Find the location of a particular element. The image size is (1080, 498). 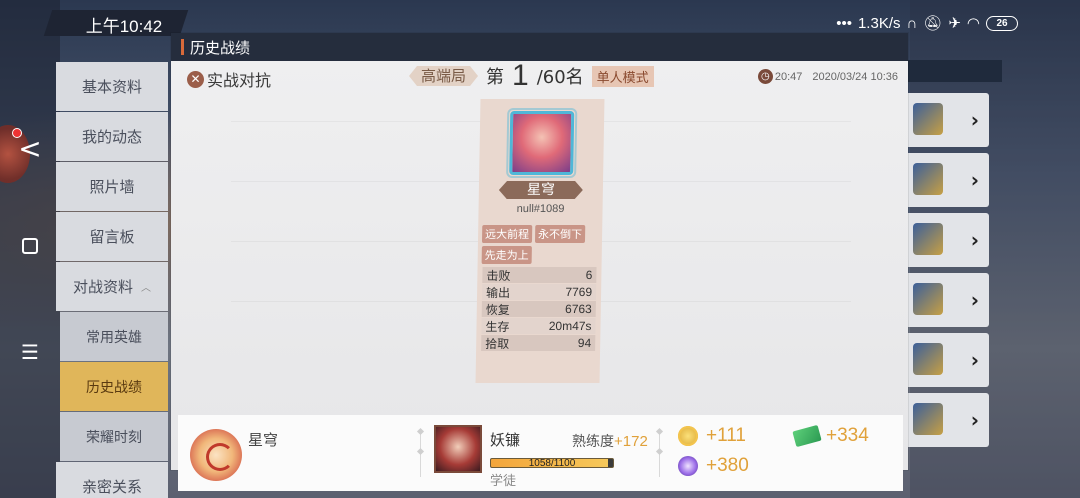

stat-label: 恢复 is located at coordinates (497, 309).